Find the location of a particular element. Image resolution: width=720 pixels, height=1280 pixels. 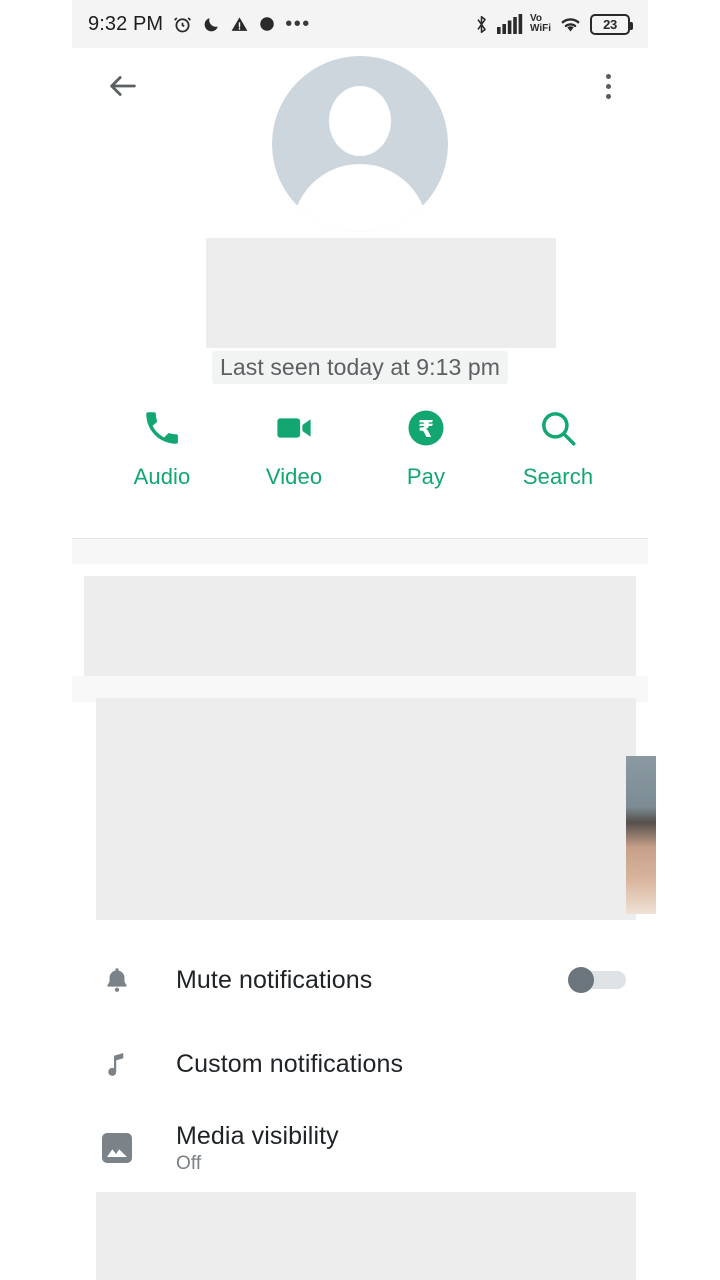

bell-icon is located at coordinates (139, 980).